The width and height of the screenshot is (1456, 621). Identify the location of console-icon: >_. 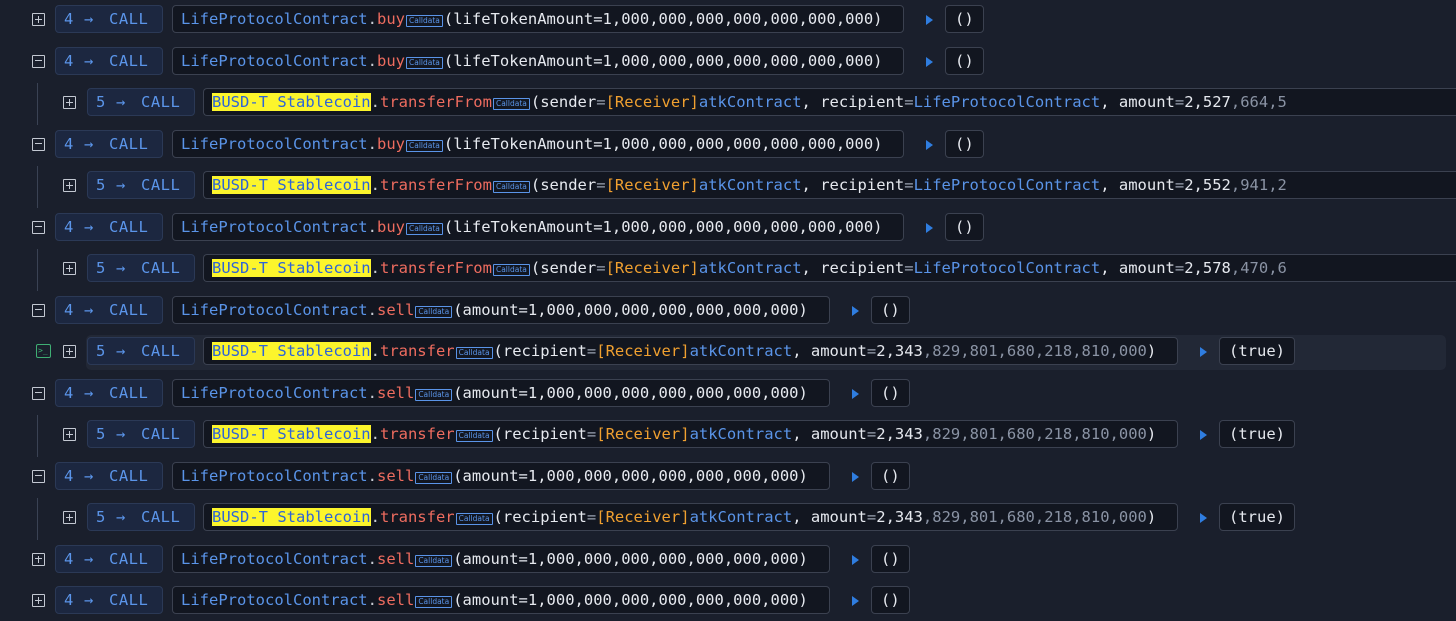
(43, 351).